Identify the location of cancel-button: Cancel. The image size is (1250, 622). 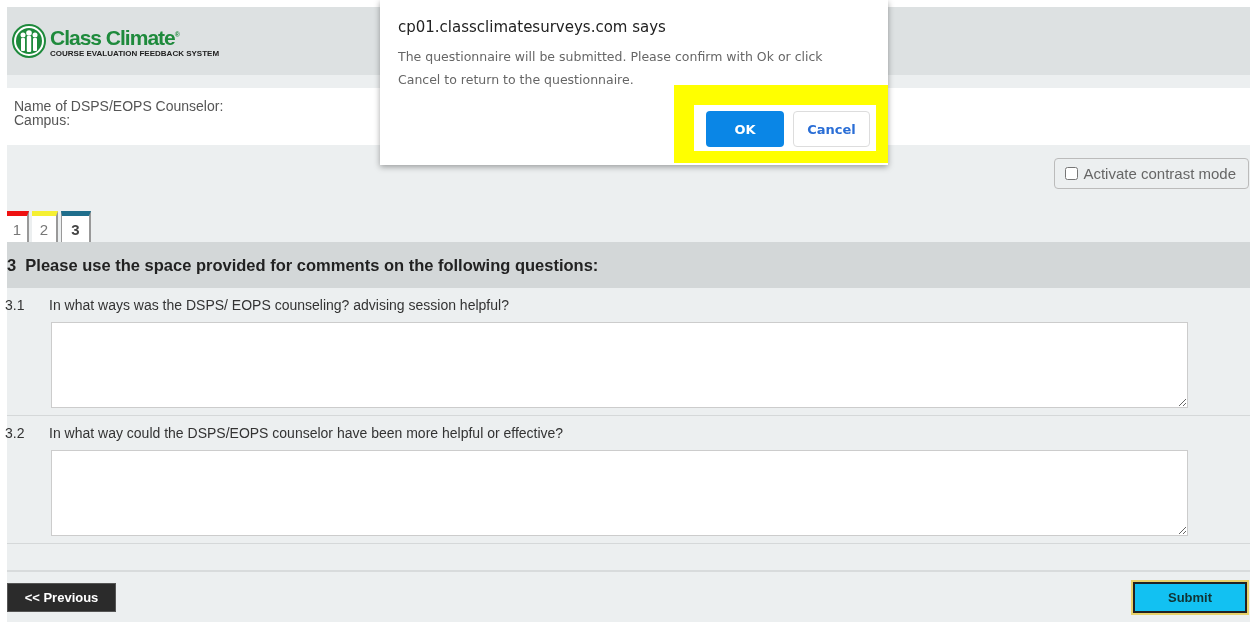
(831, 129).